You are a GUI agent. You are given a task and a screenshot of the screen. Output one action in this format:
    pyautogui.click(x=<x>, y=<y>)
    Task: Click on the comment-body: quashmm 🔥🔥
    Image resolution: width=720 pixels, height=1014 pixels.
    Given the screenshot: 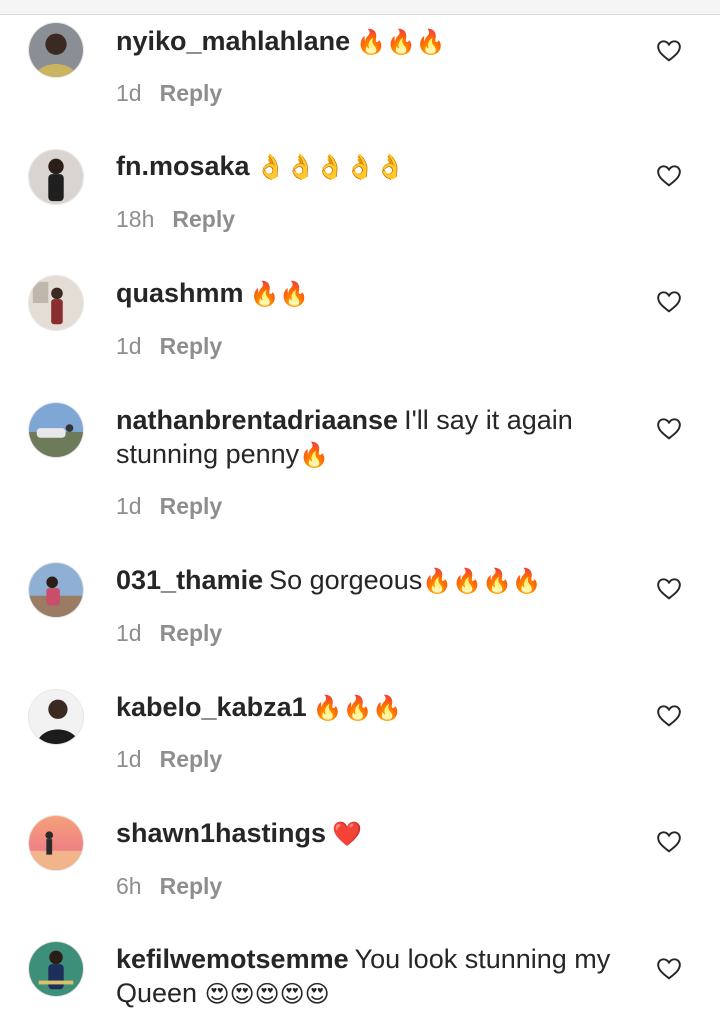 What is the action you would take?
    pyautogui.click(x=376, y=293)
    